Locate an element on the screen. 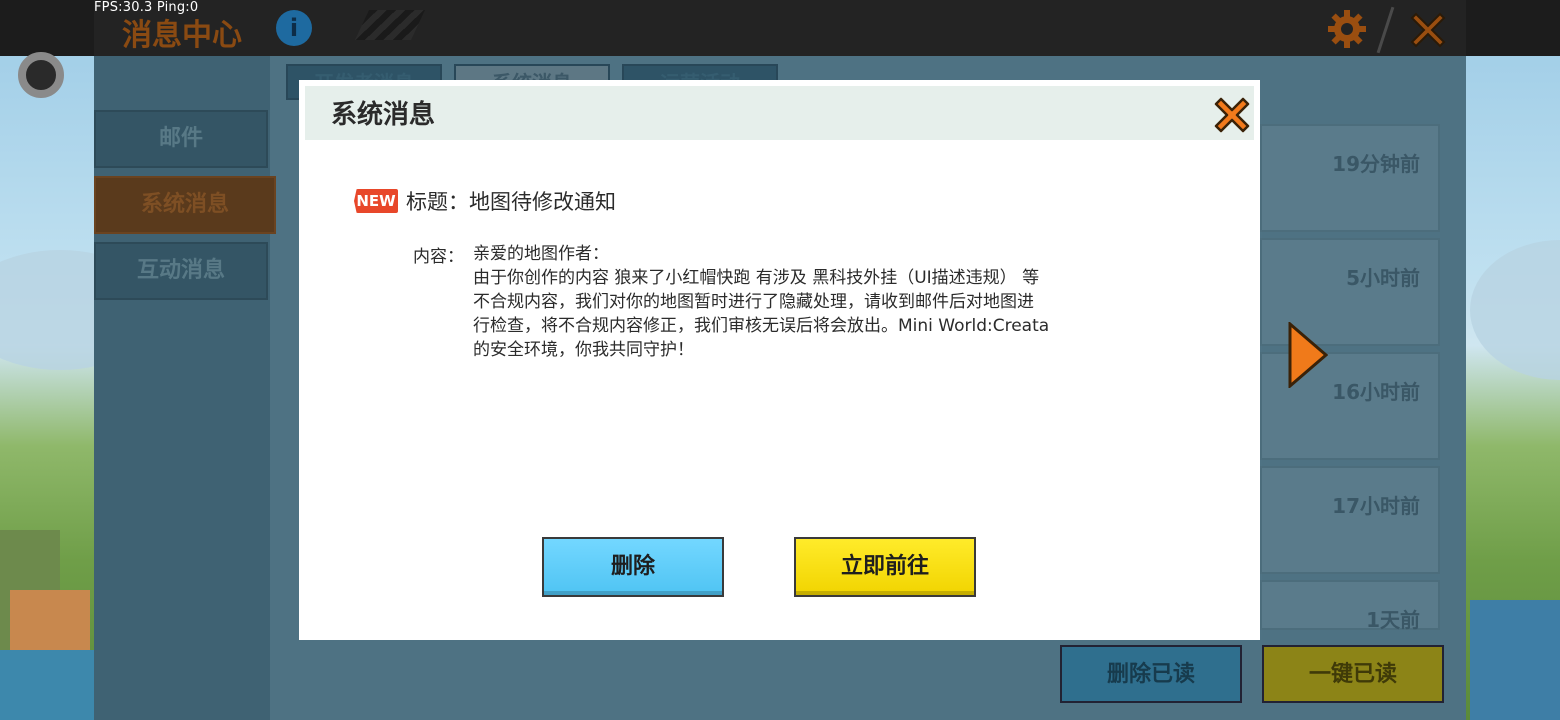 This screenshot has height=720, width=1560. scene-water-right is located at coordinates (1515, 660).